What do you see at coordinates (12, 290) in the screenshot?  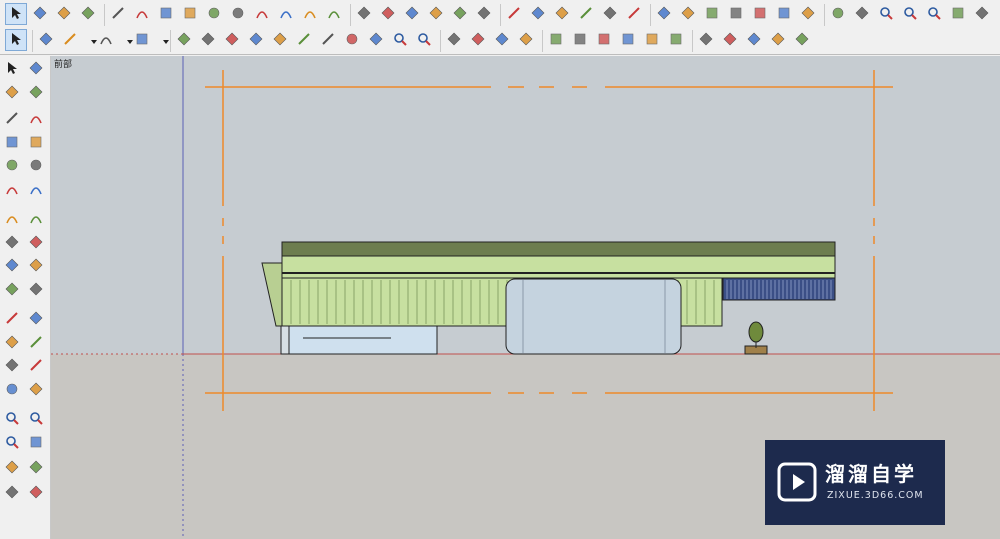 I see `left-scale-button` at bounding box center [12, 290].